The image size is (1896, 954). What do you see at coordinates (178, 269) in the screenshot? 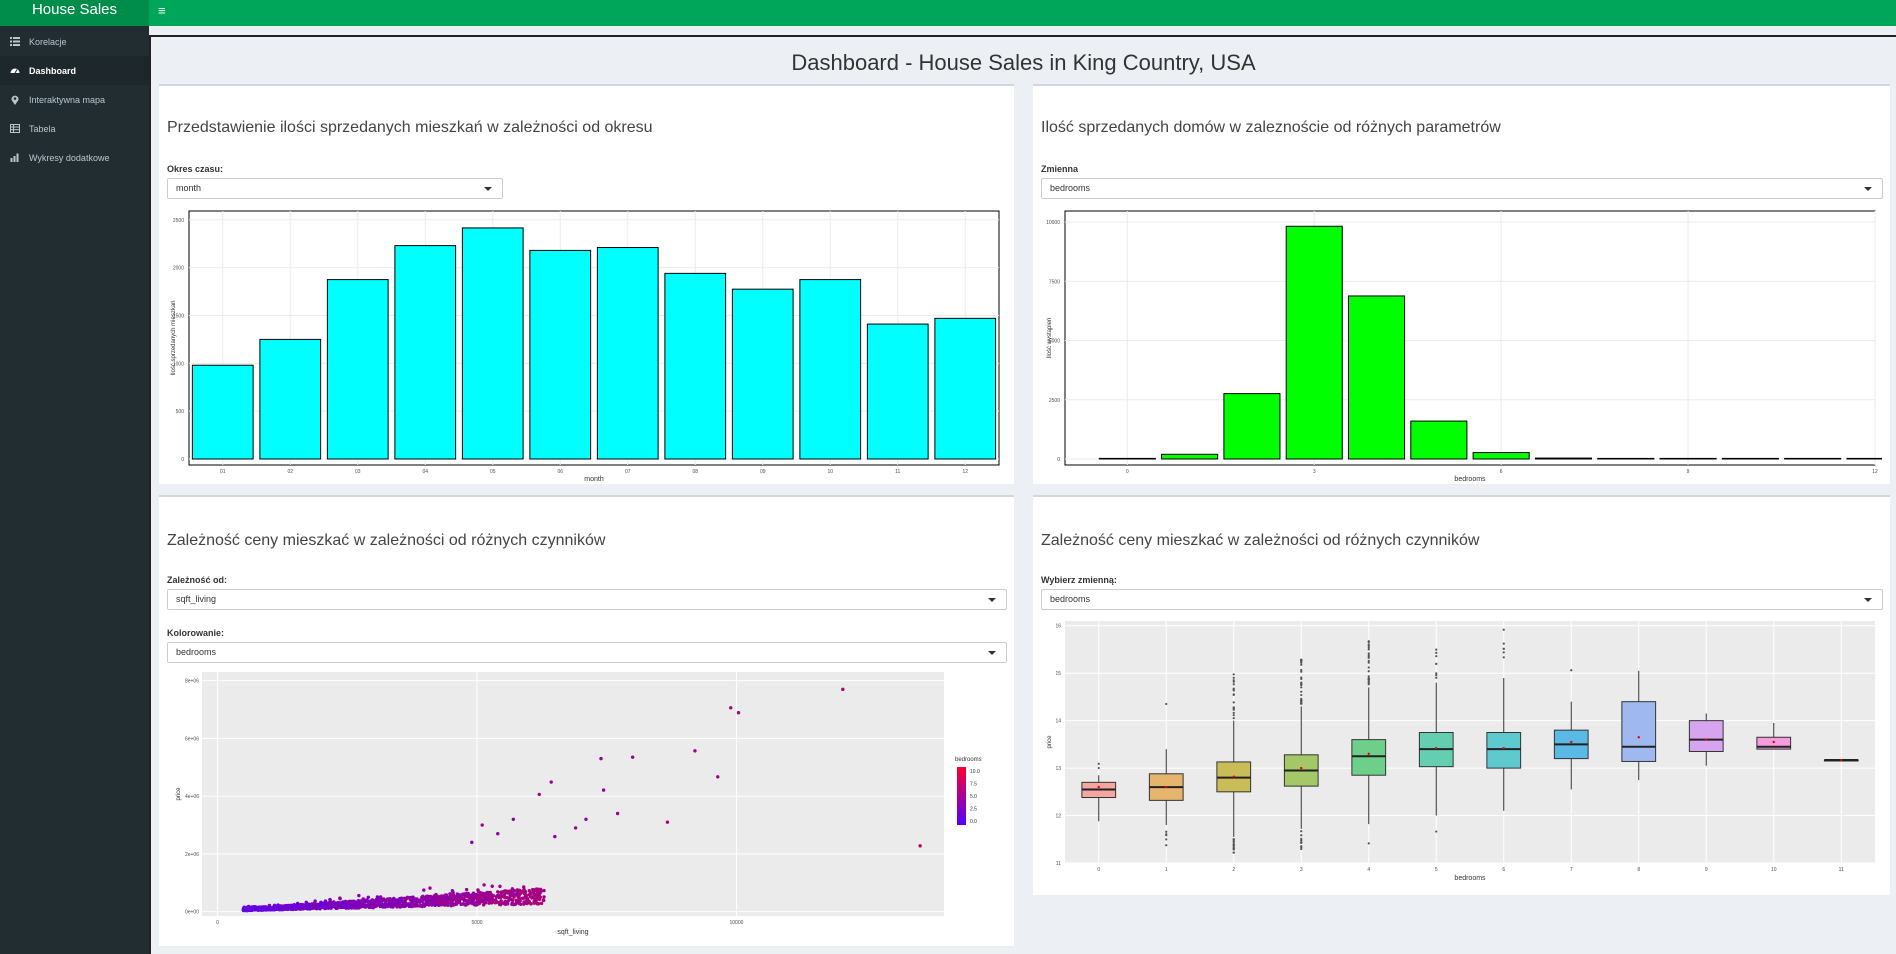
I see `y-tick-label: 2000` at bounding box center [178, 269].